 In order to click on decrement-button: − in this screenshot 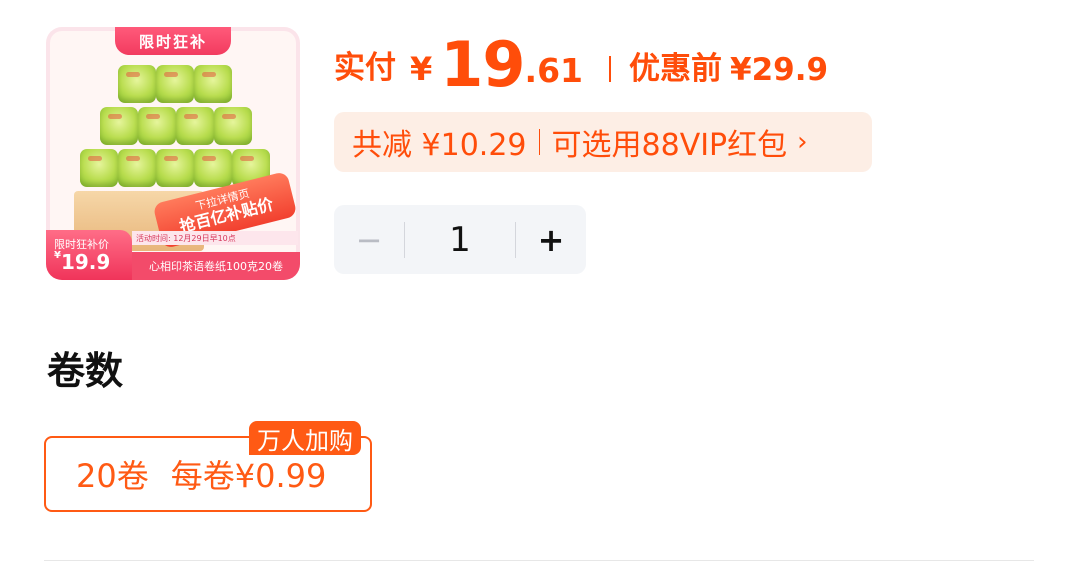, I will do `click(369, 239)`.